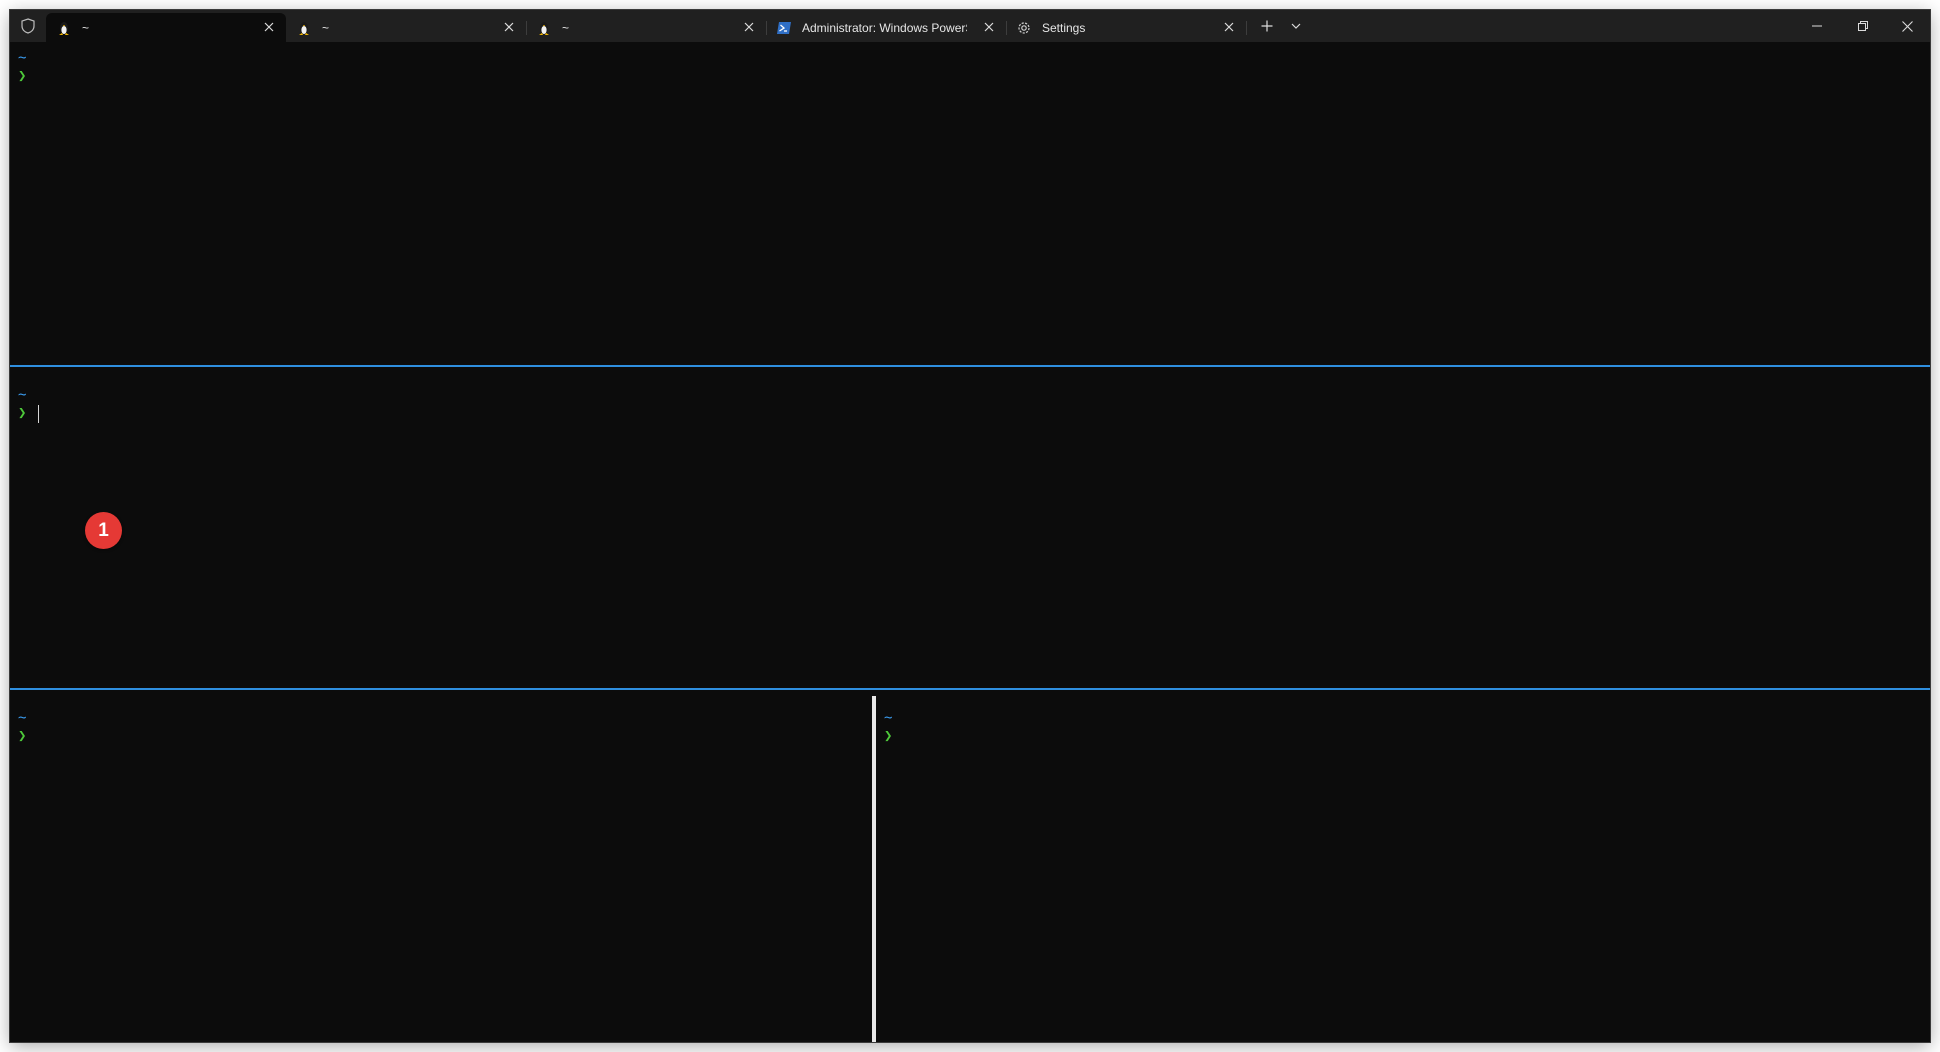 The width and height of the screenshot is (1940, 1052). What do you see at coordinates (103, 530) in the screenshot?
I see `annotation-badge: 1` at bounding box center [103, 530].